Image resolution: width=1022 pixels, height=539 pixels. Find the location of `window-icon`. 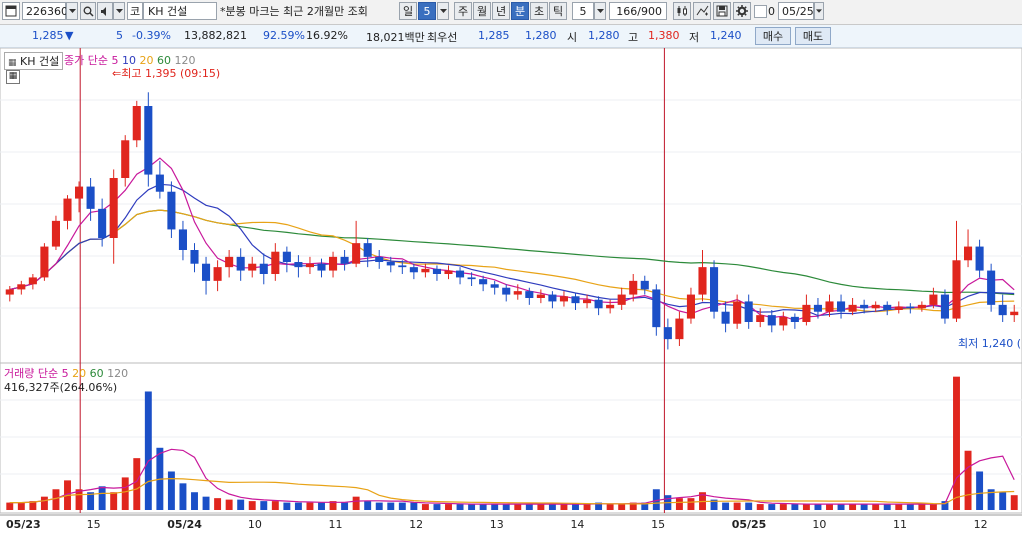

window-icon is located at coordinates (11, 11).